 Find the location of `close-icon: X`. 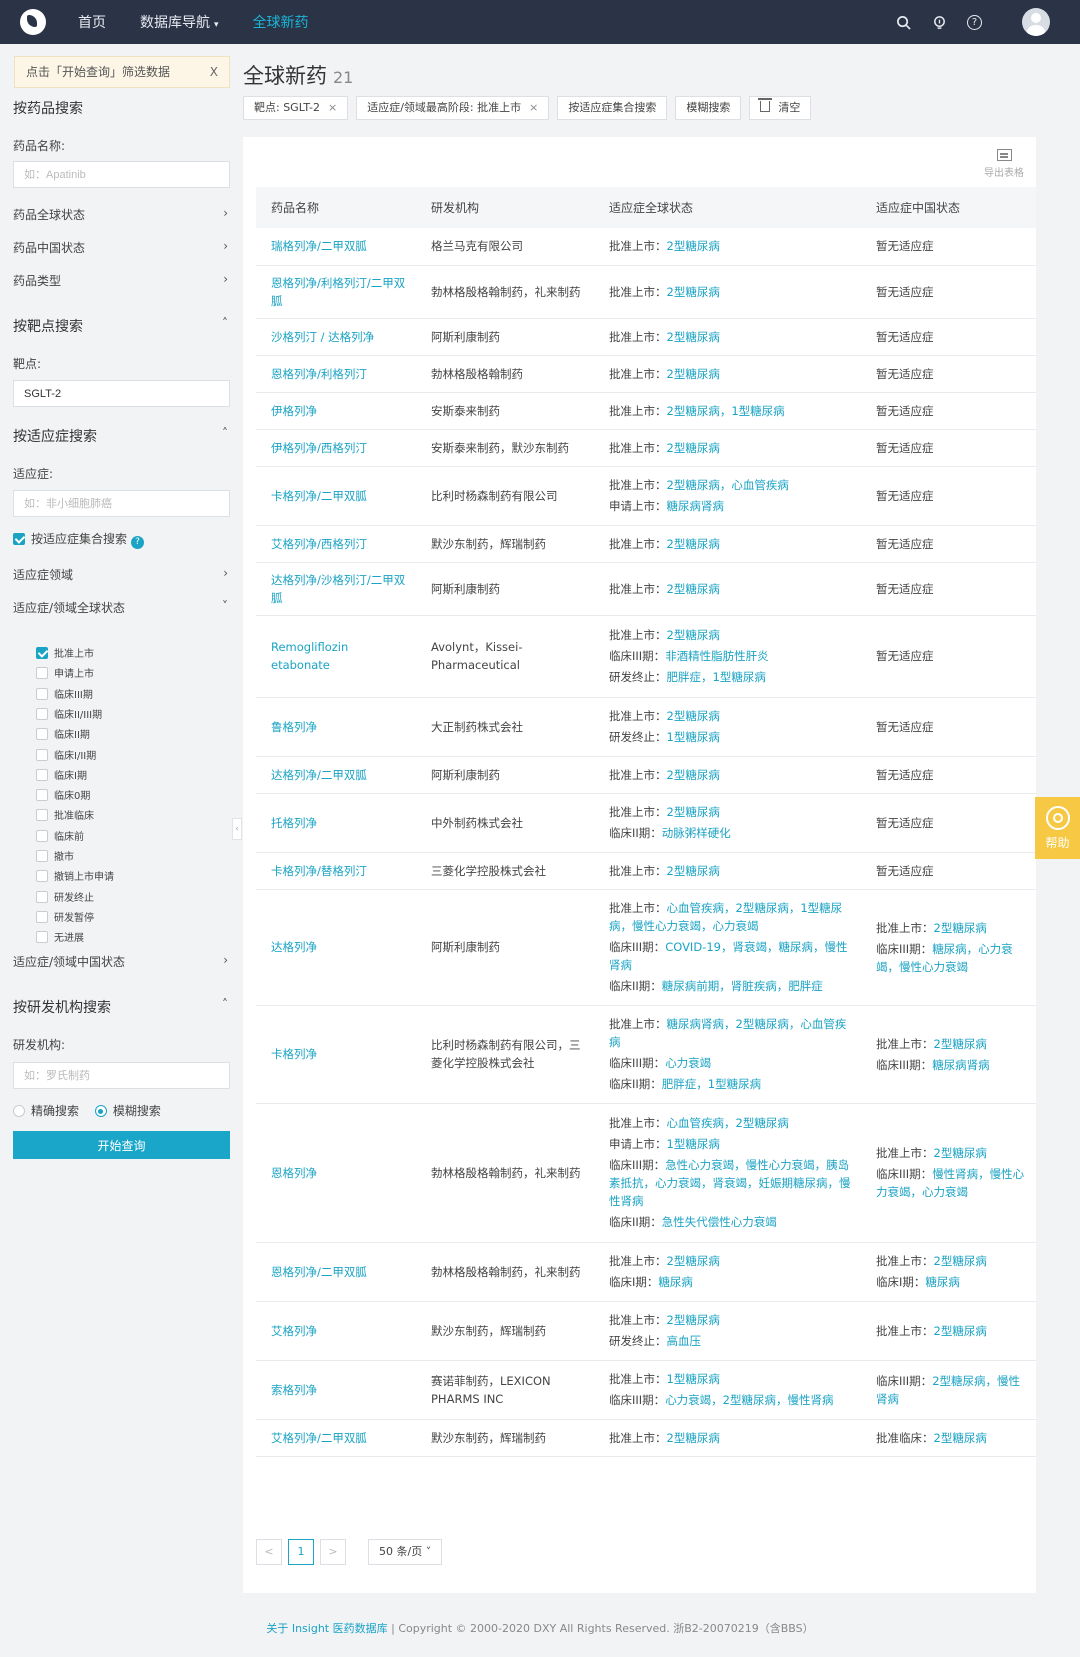

close-icon: X is located at coordinates (214, 72).